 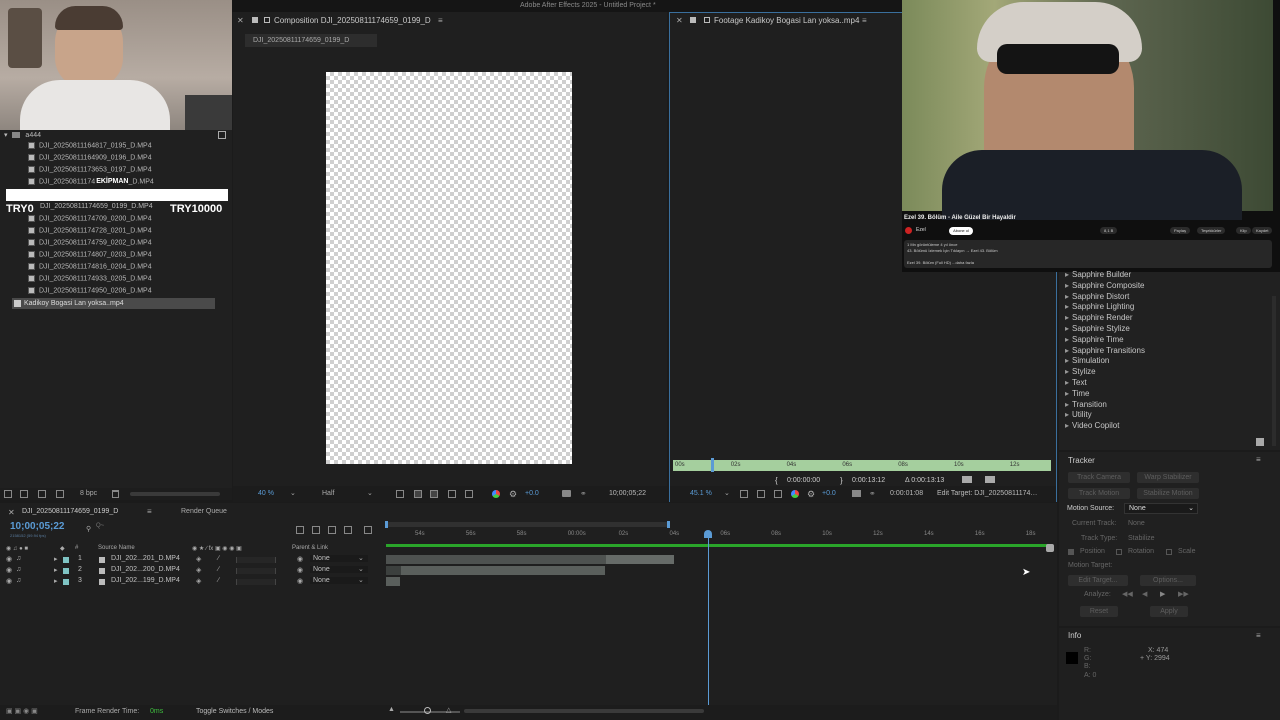 I want to click on footage-exposure: +0.0, so click(x=829, y=493).